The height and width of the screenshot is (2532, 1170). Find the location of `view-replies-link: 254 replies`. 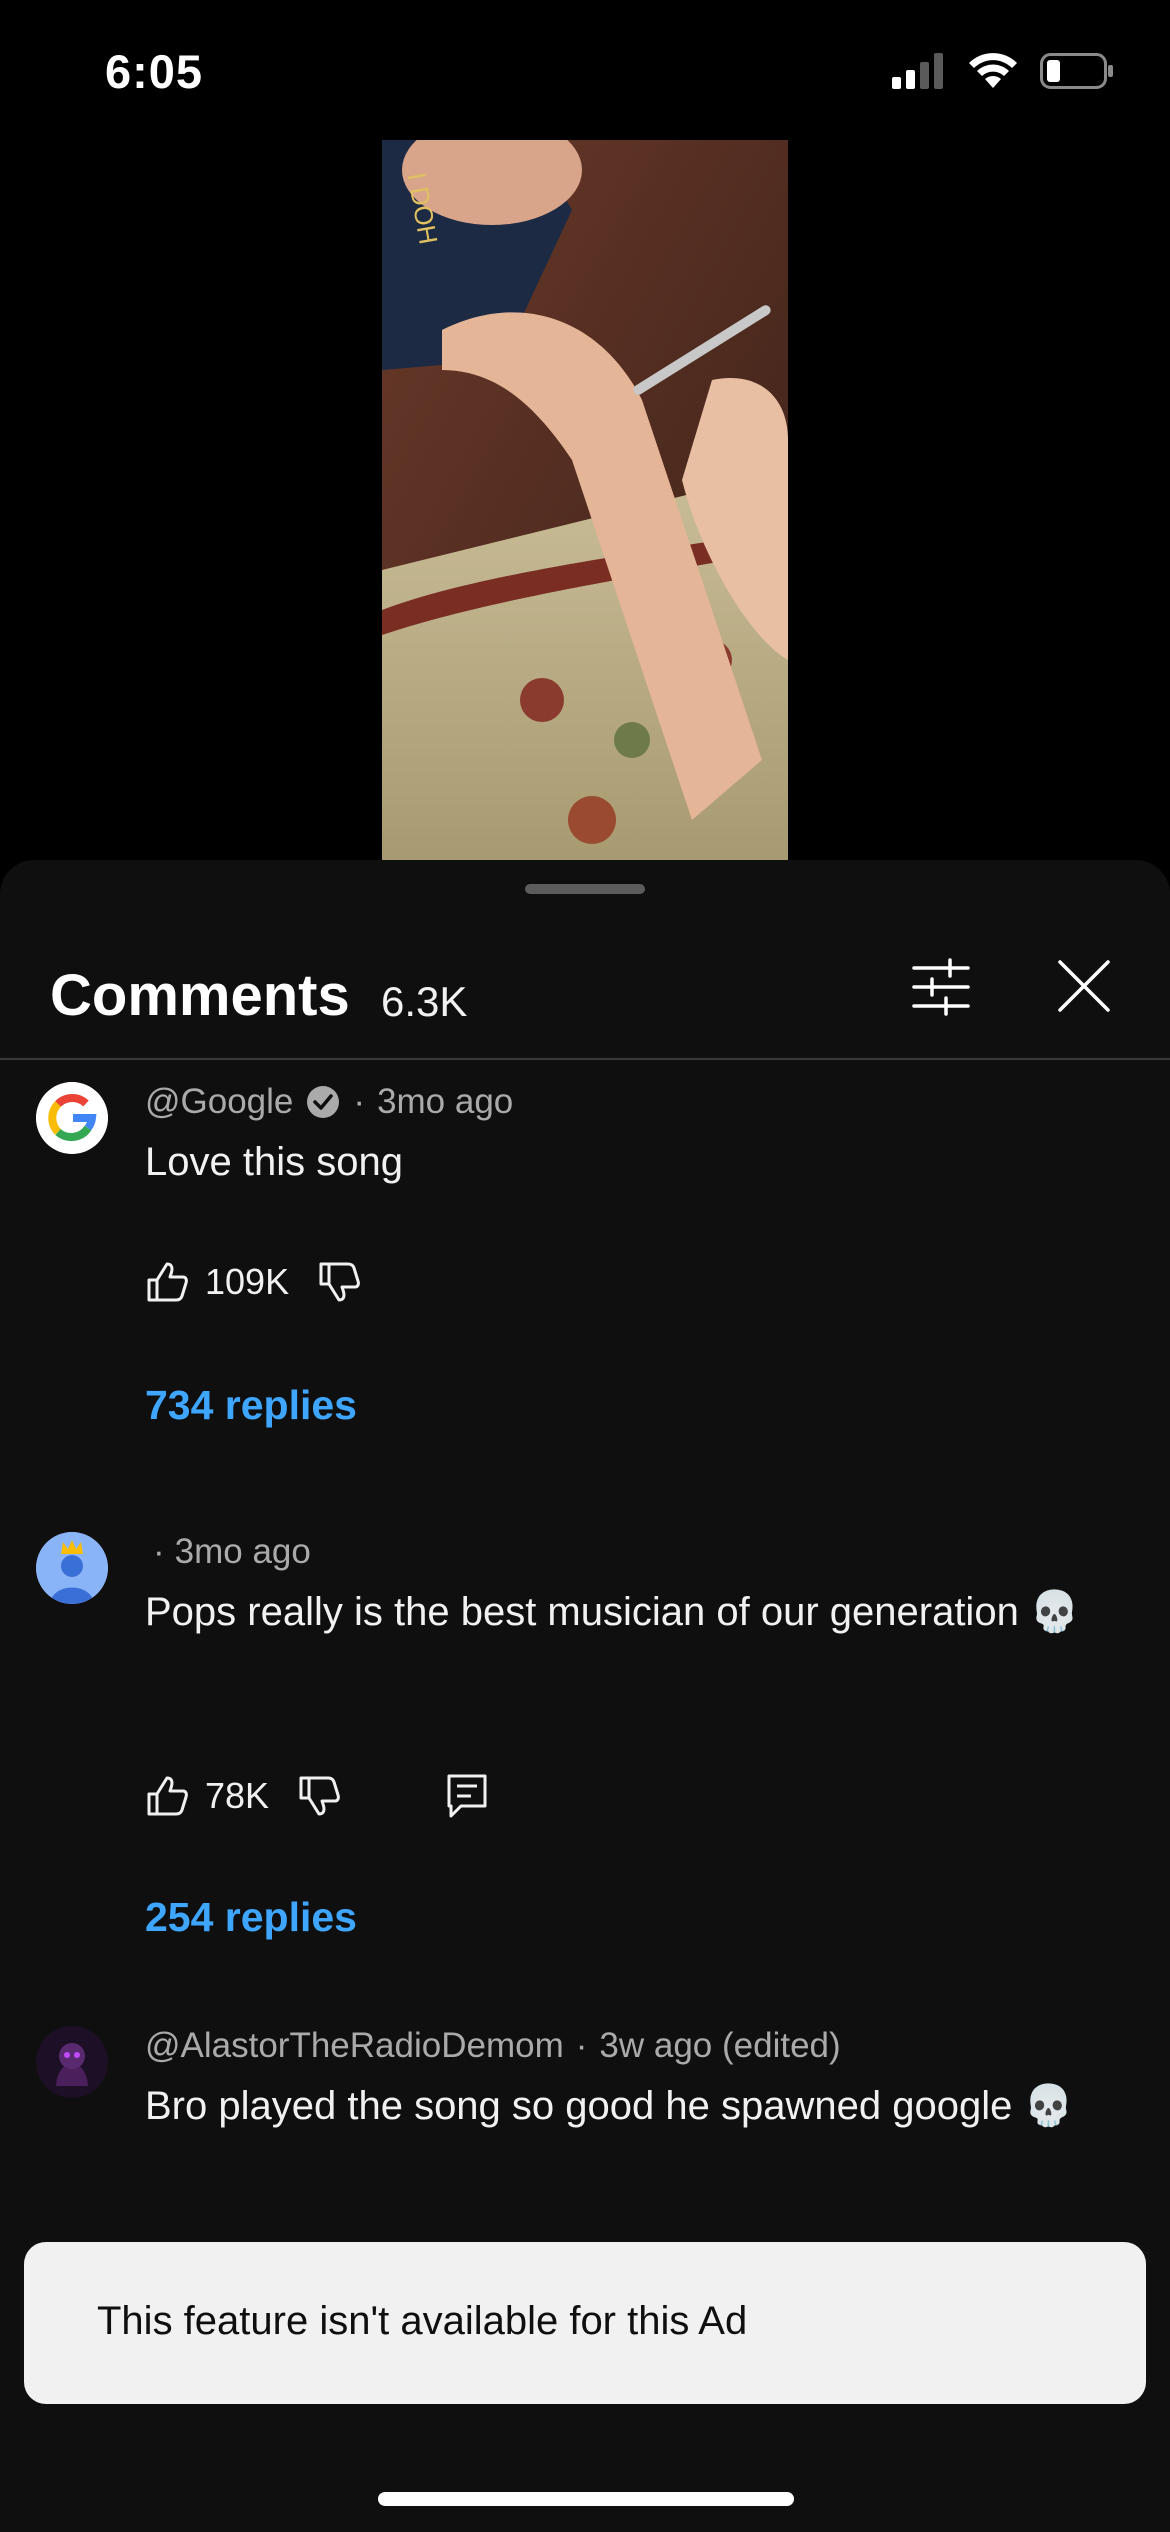

view-replies-link: 254 replies is located at coordinates (251, 1917).